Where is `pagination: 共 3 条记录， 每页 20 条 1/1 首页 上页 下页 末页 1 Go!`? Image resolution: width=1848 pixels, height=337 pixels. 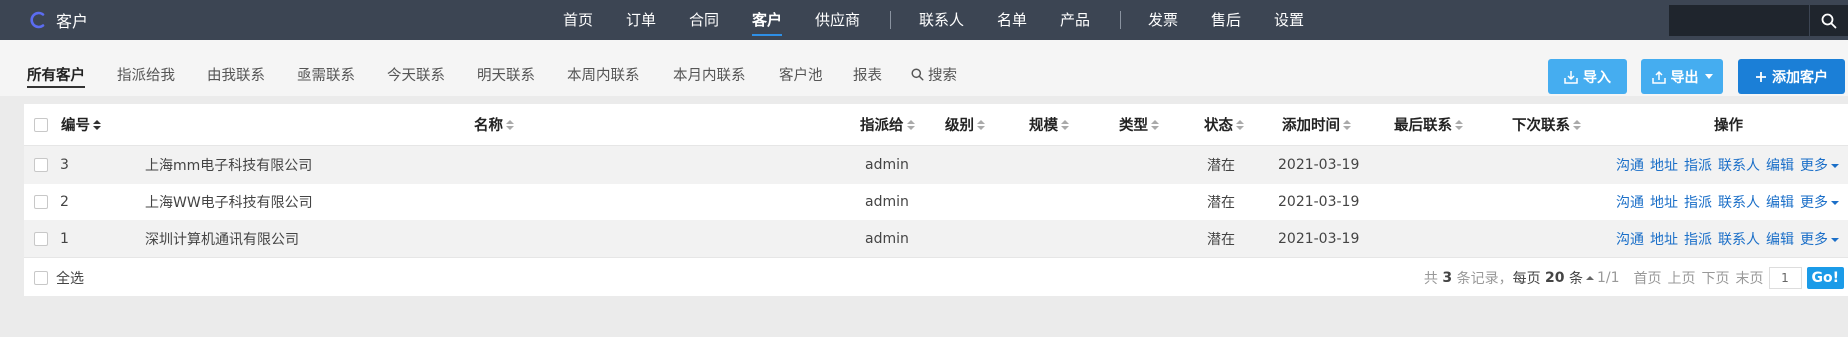
pagination: 共 3 条记录， 每页 20 条 1/1 首页 上页 下页 末页 1 Go! is located at coordinates (1636, 277).